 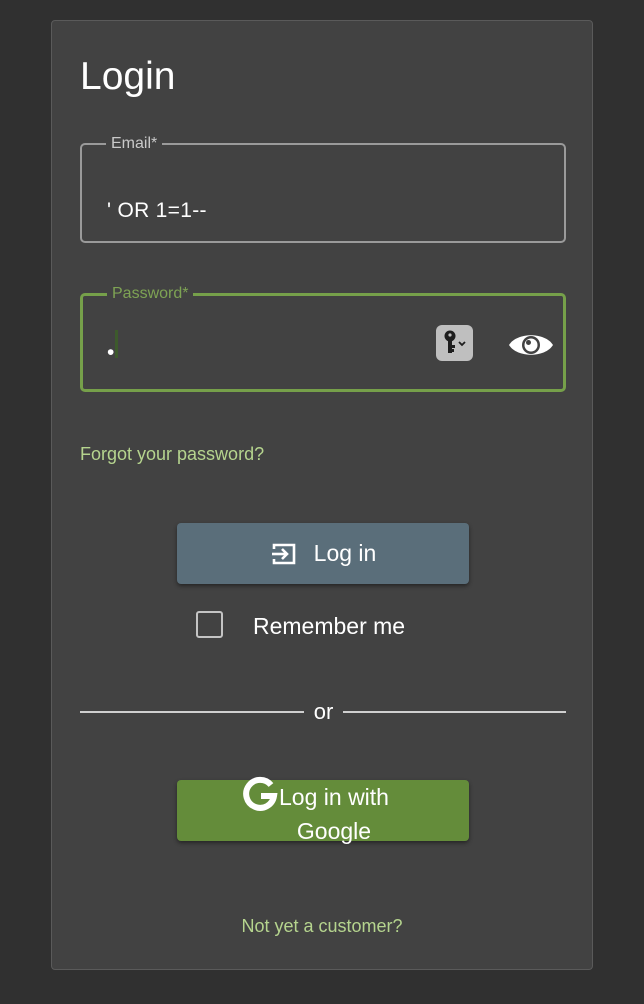 I want to click on password-label: Password*, so click(x=150, y=293).